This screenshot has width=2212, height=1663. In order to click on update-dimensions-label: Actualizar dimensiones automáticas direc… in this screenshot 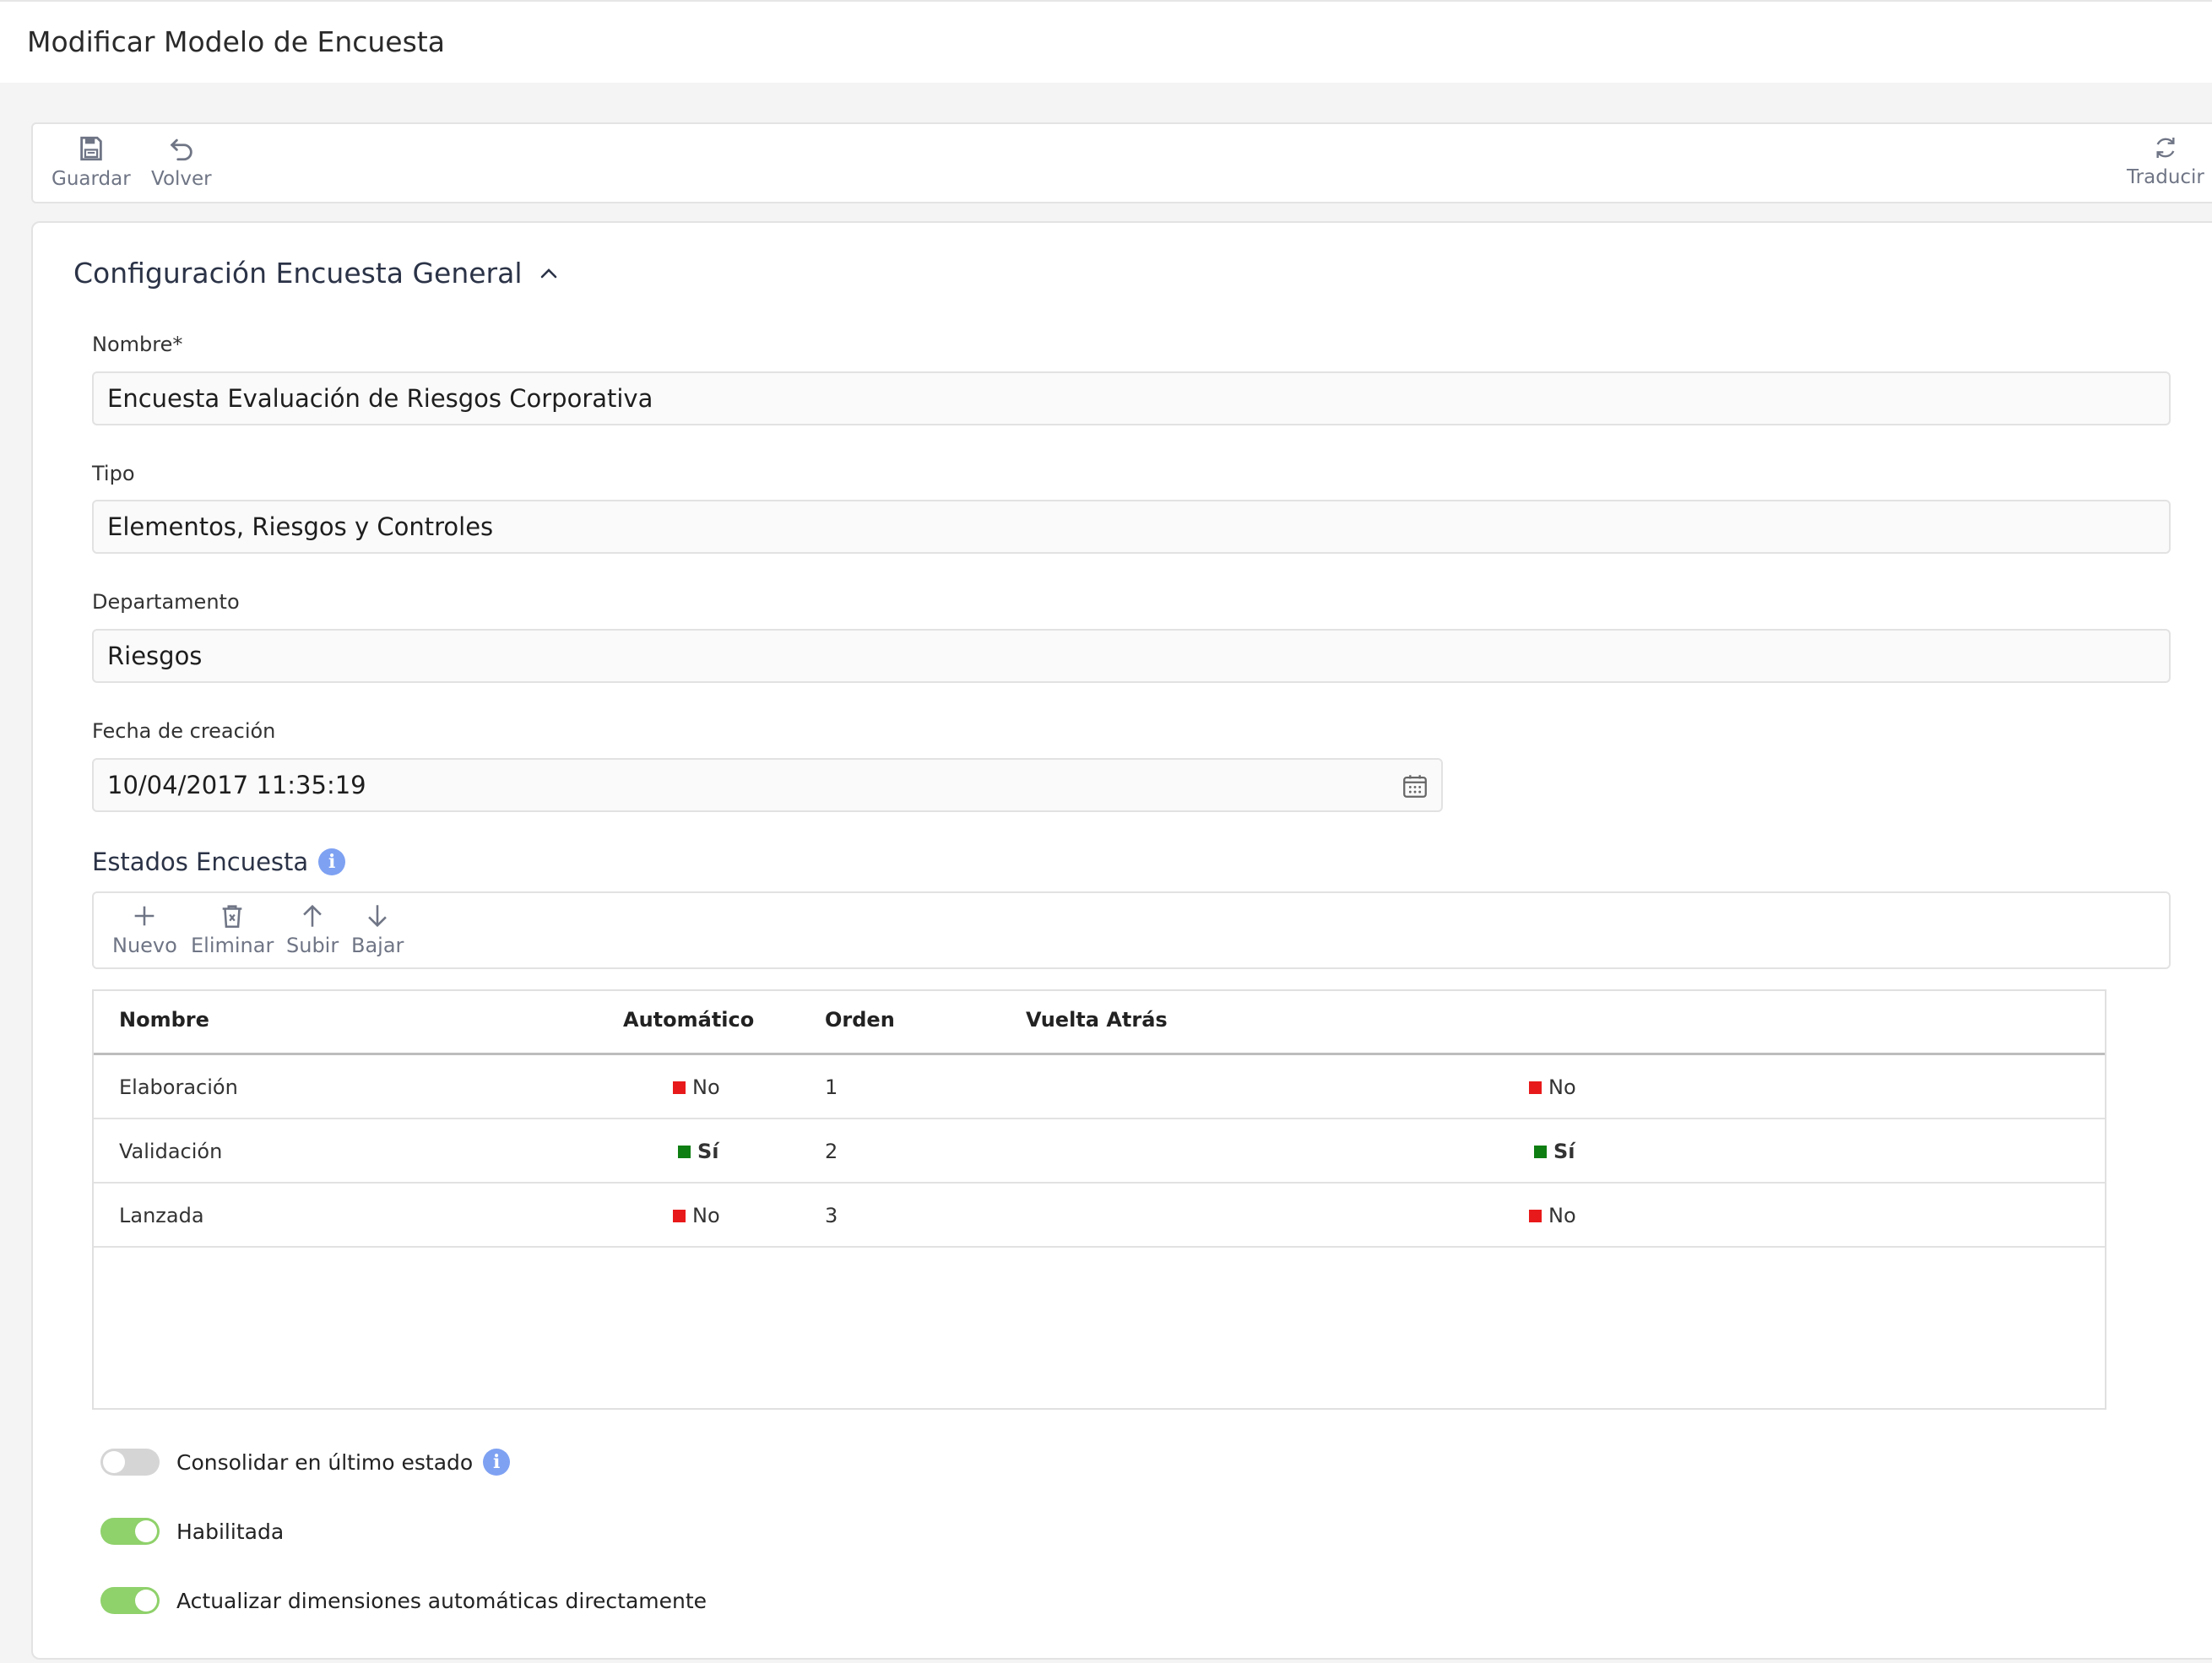, I will do `click(442, 1600)`.